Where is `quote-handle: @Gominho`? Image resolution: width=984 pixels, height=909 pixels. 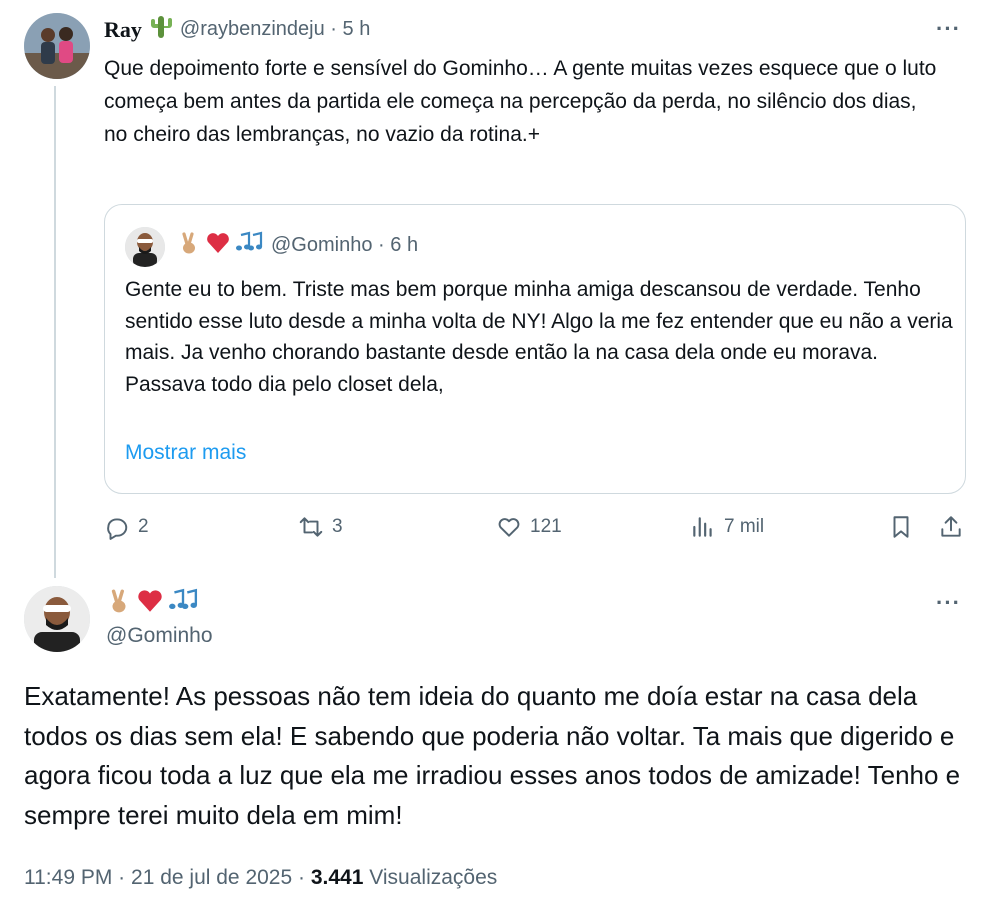 quote-handle: @Gominho is located at coordinates (321, 245).